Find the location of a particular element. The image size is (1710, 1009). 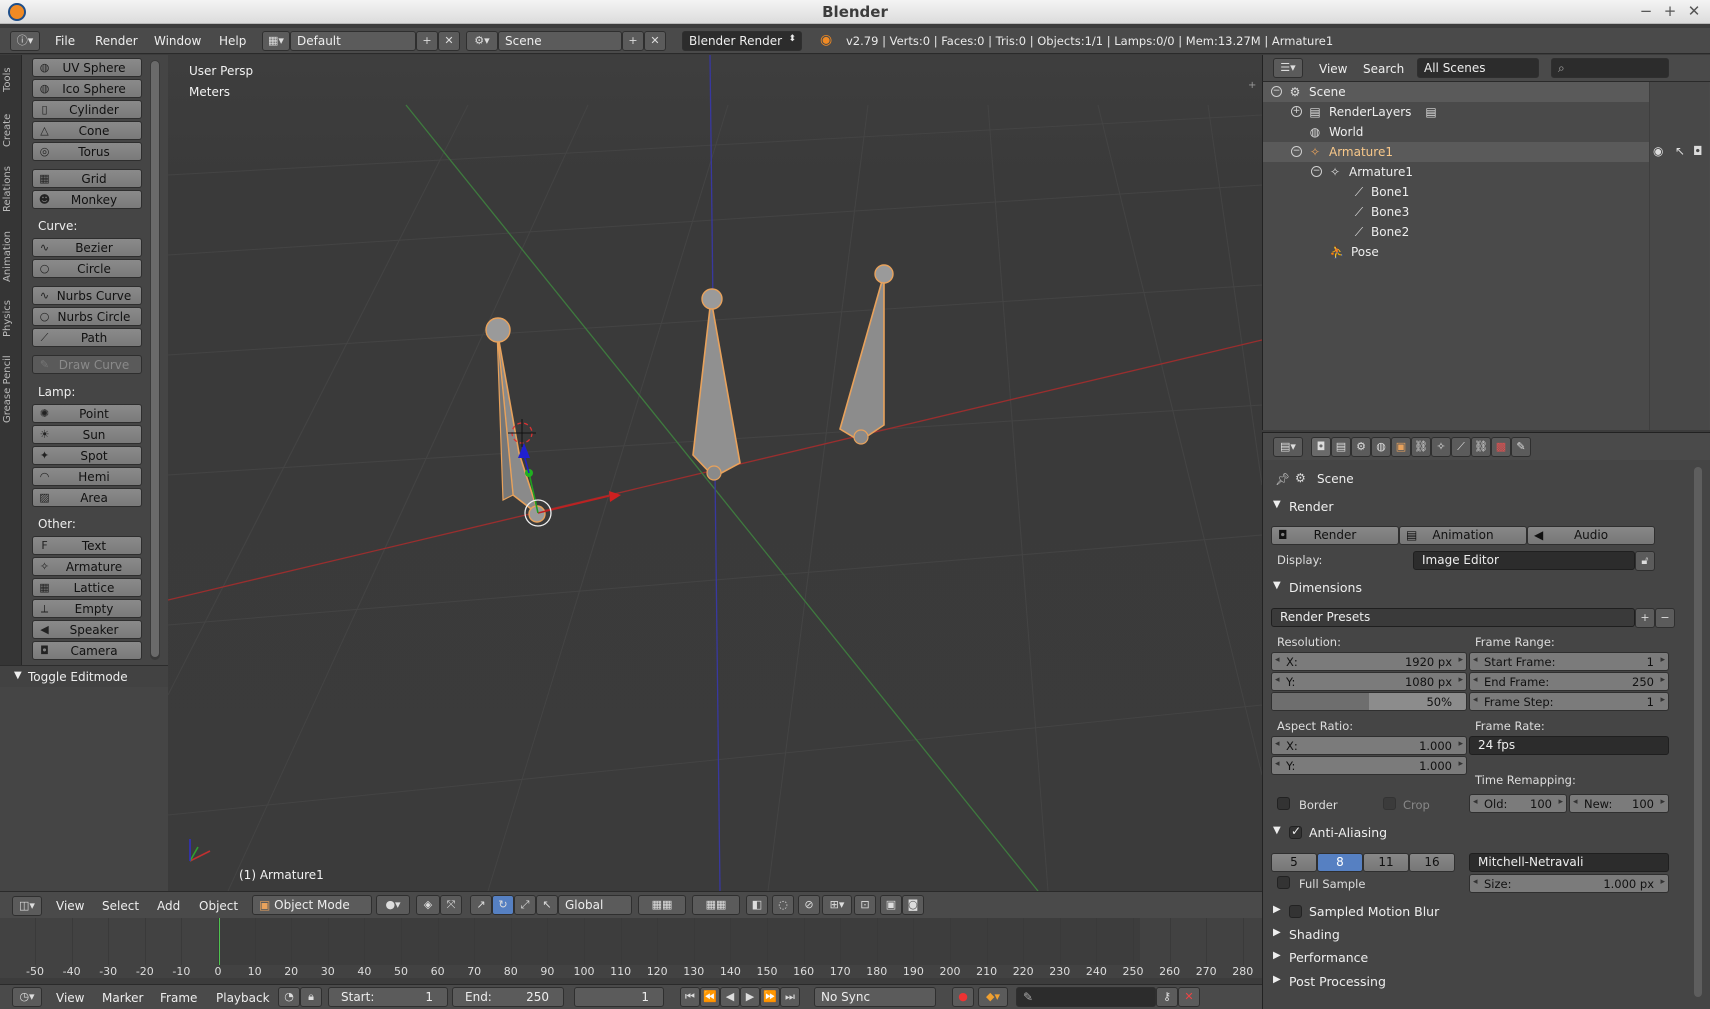

add-cylinder-button: ▯ Cylinder is located at coordinates (87, 109).